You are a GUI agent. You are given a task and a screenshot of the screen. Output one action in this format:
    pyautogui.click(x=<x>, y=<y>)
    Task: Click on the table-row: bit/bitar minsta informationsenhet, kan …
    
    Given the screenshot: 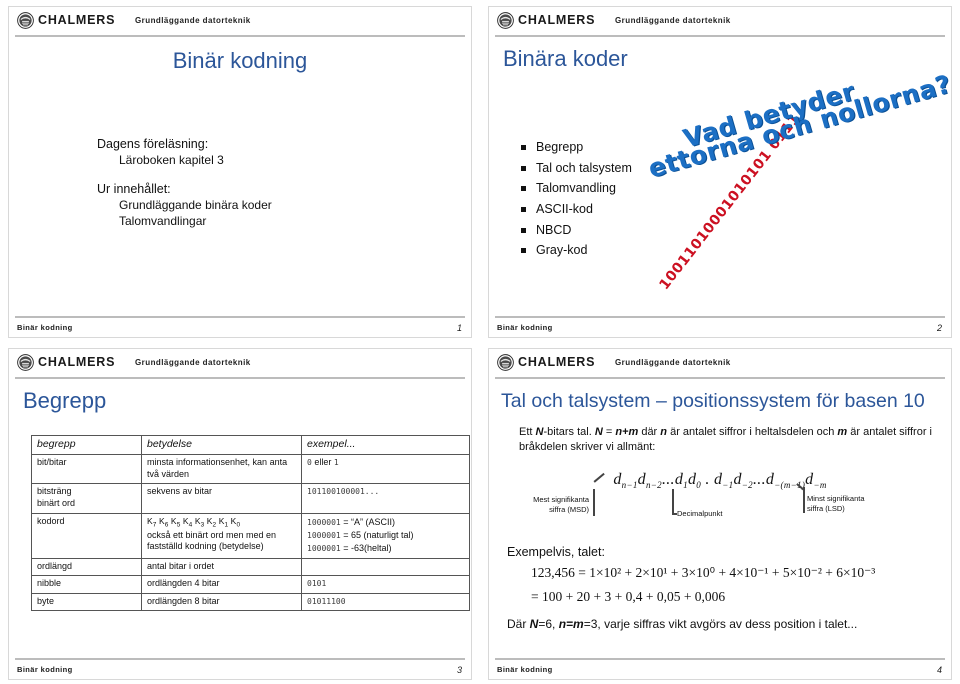 What is the action you would take?
    pyautogui.click(x=250, y=469)
    